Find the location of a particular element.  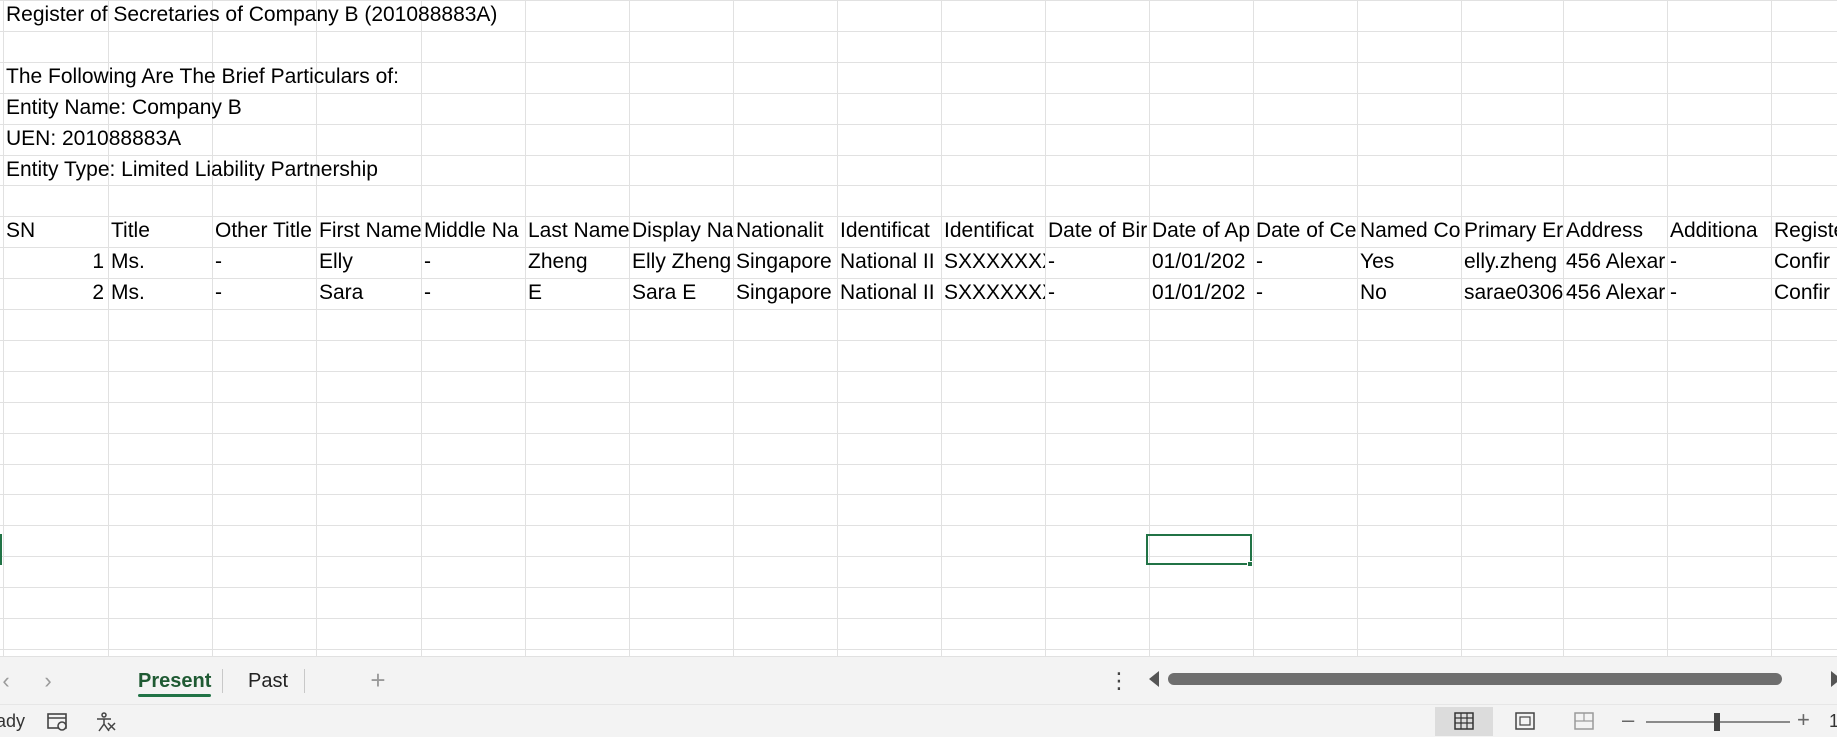

scrollbar-thumb is located at coordinates (1475, 679).